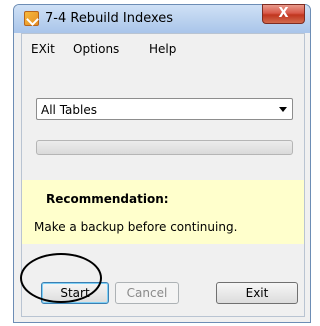 Image resolution: width=320 pixels, height=326 pixels. I want to click on cancel-button: Cancel, so click(147, 293).